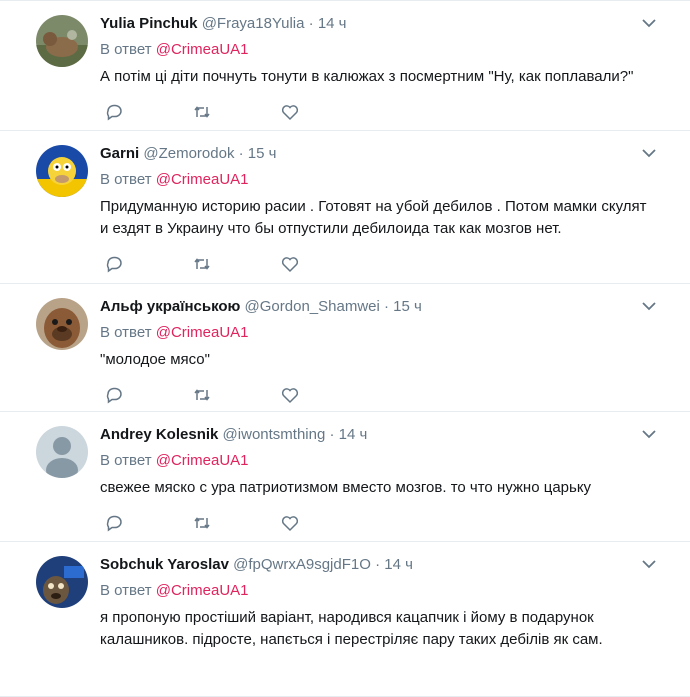 Image resolution: width=690 pixels, height=697 pixels. Describe the element at coordinates (188, 153) in the screenshot. I see `author-handle: @Zemorodok` at that location.